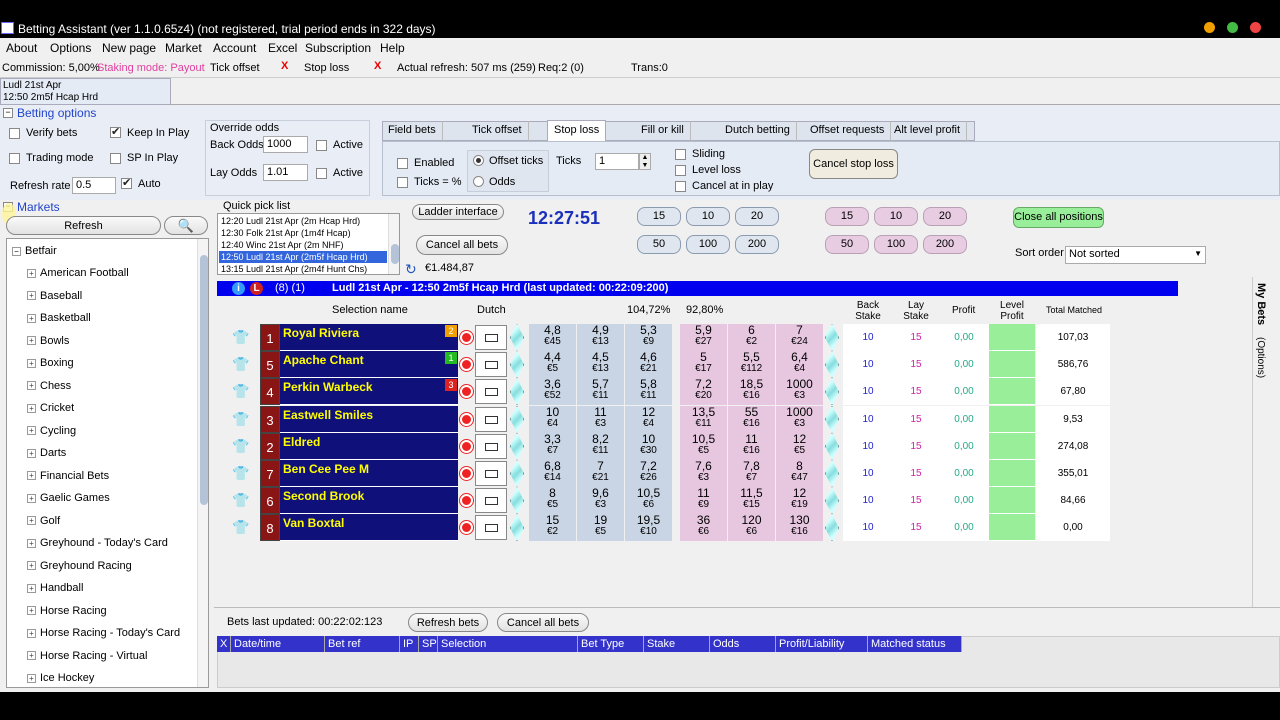 The image size is (1280, 720). Describe the element at coordinates (853, 164) in the screenshot. I see `cancel-stop-loss-button: Cancel stop loss` at that location.